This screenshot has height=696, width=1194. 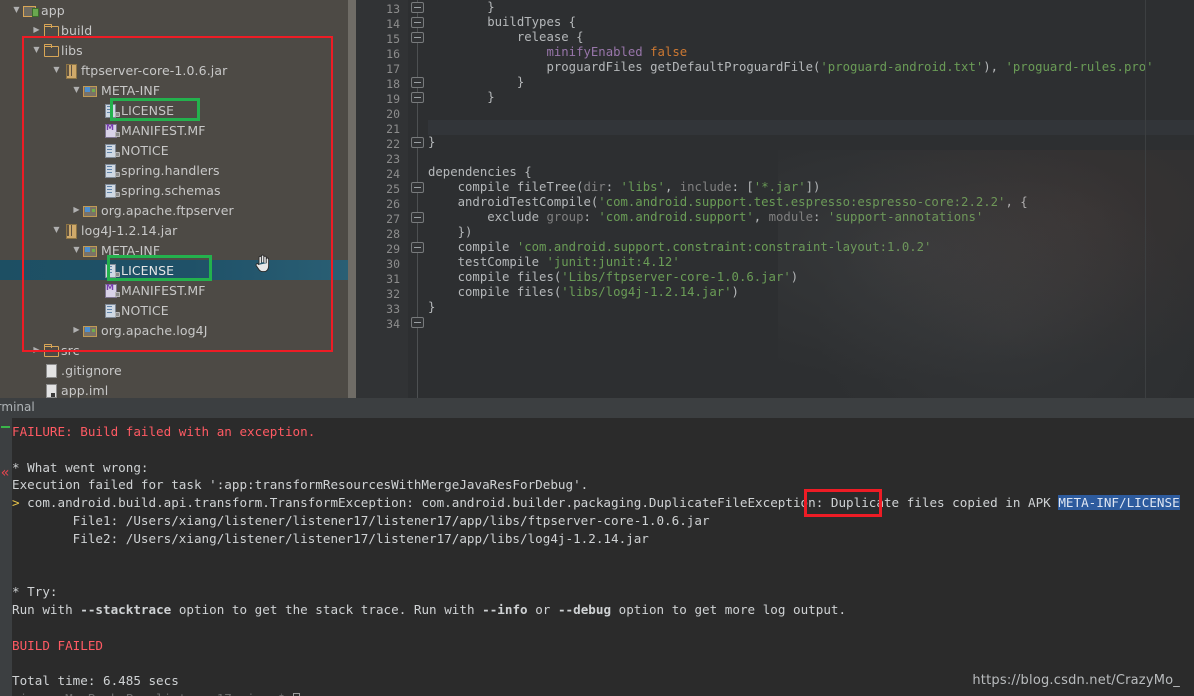 What do you see at coordinates (594, 52) in the screenshot?
I see `code-token: minifyEnabled` at bounding box center [594, 52].